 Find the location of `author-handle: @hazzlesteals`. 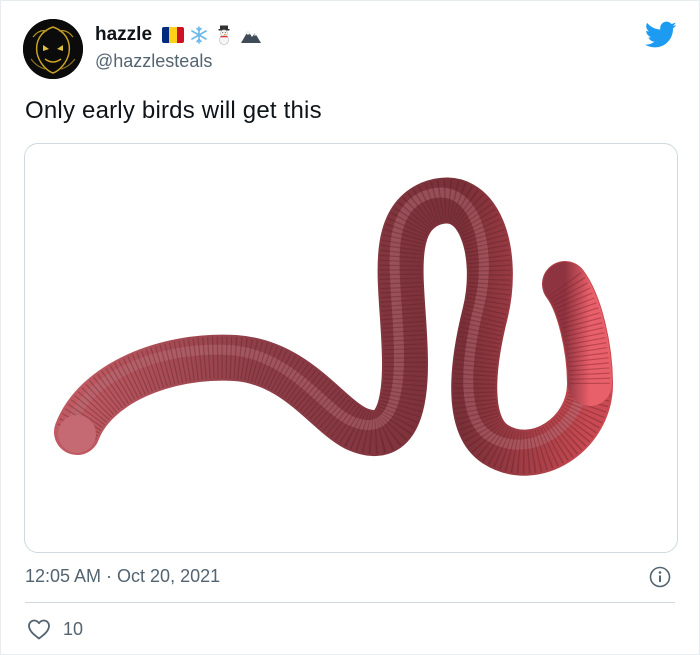

author-handle: @hazzlesteals is located at coordinates (153, 61).